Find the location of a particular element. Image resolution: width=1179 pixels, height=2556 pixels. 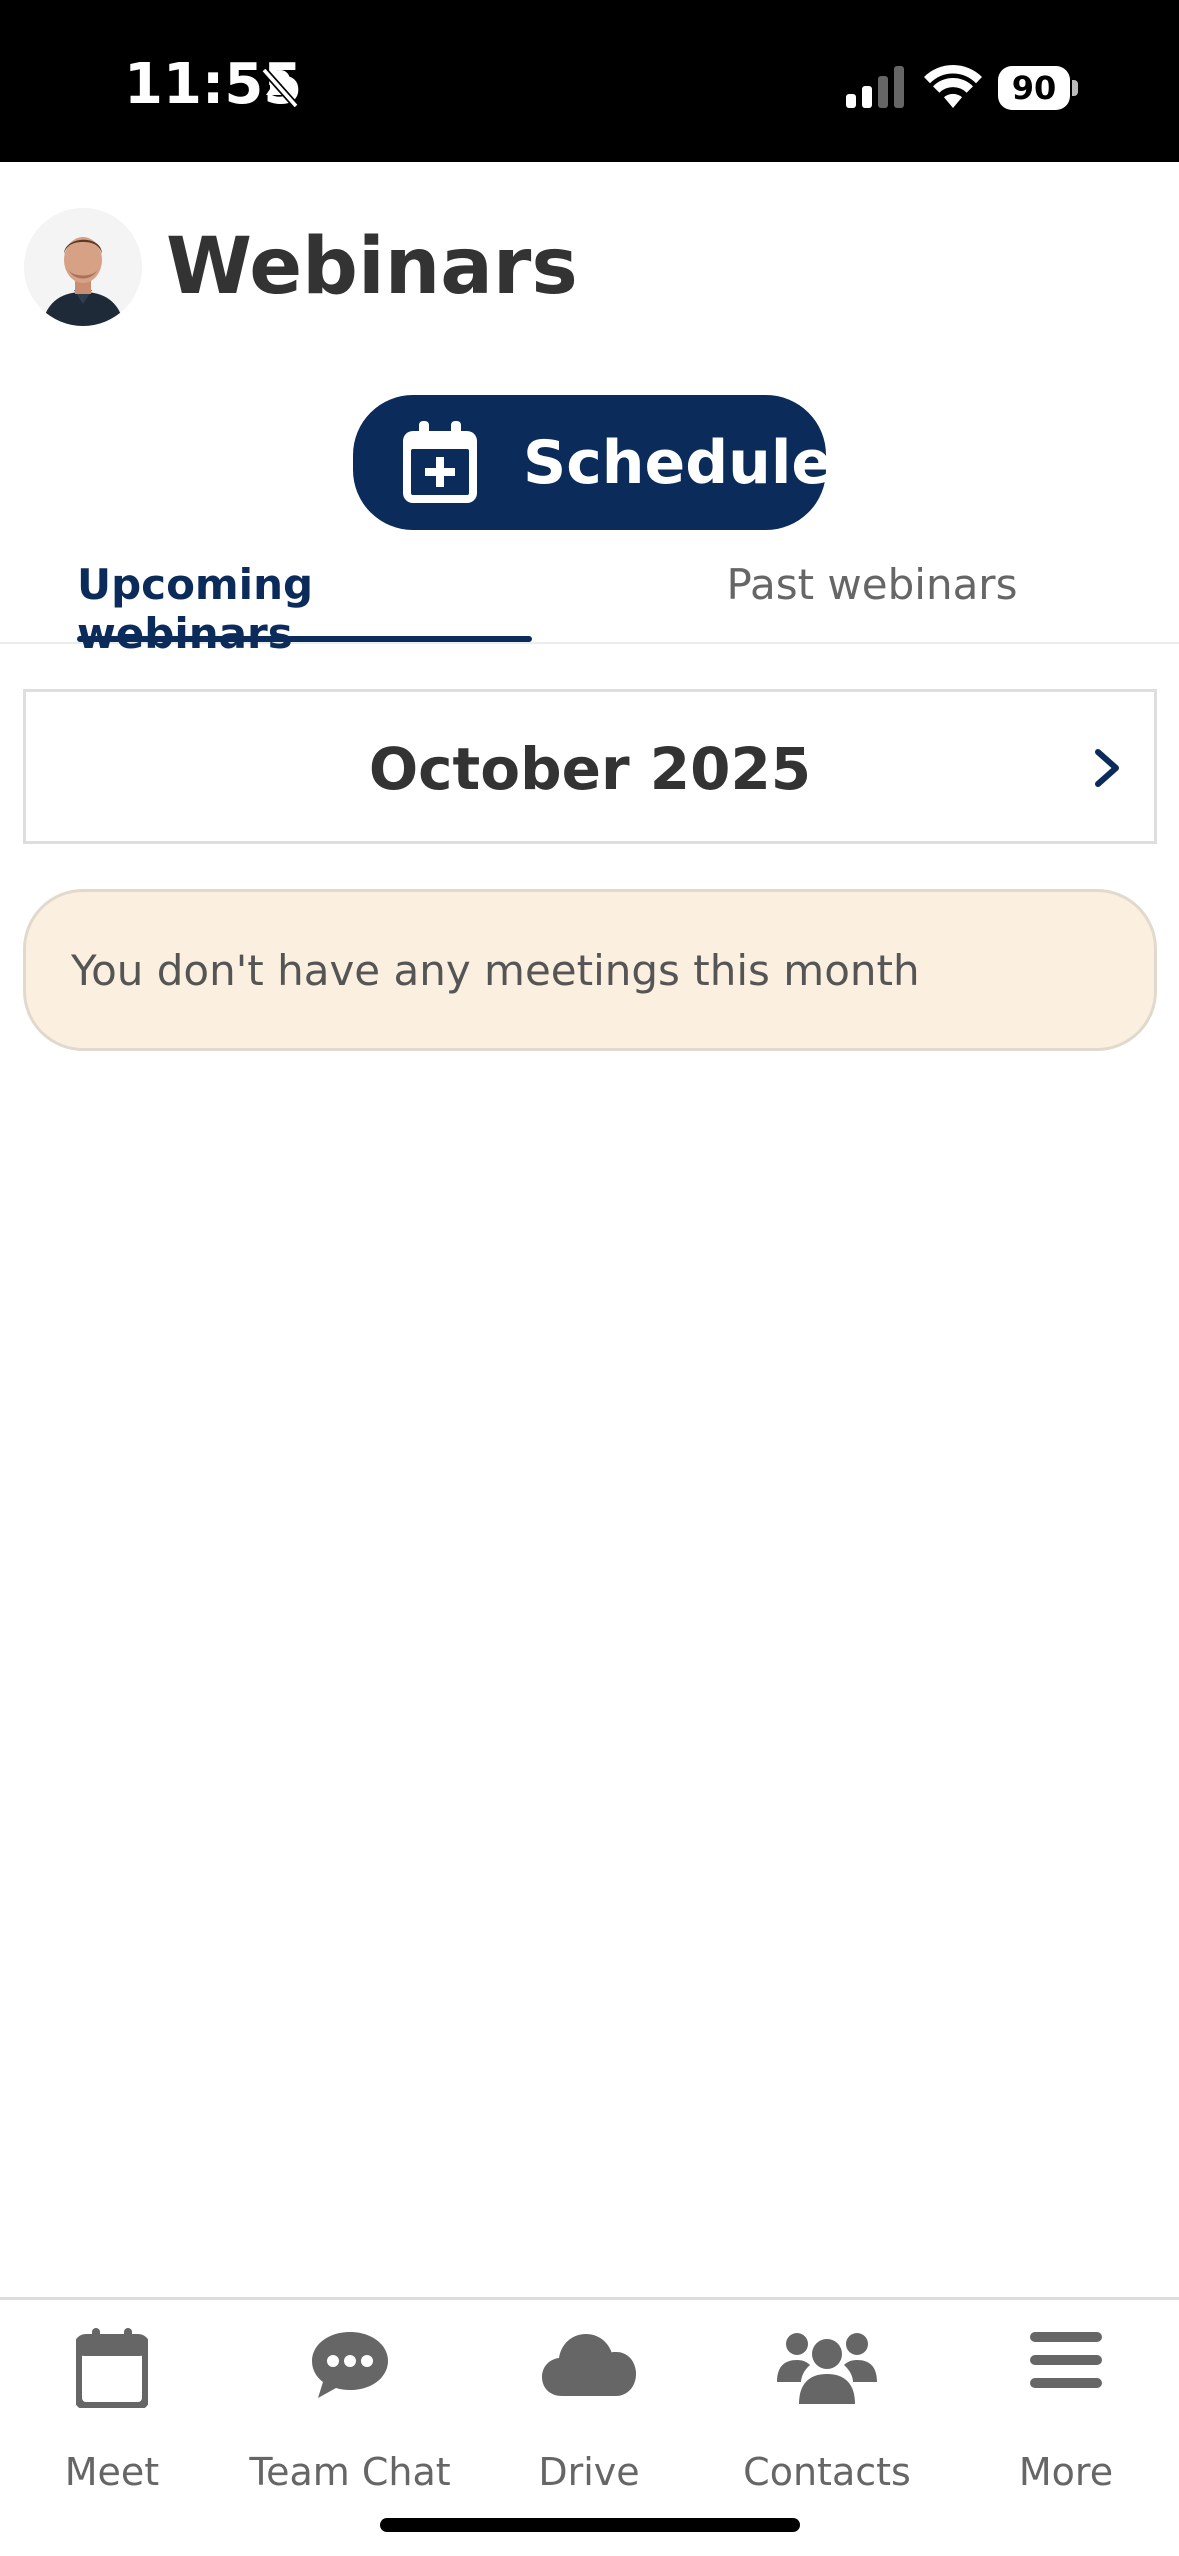

nav-item-meet: Meet is located at coordinates (112, 2397).